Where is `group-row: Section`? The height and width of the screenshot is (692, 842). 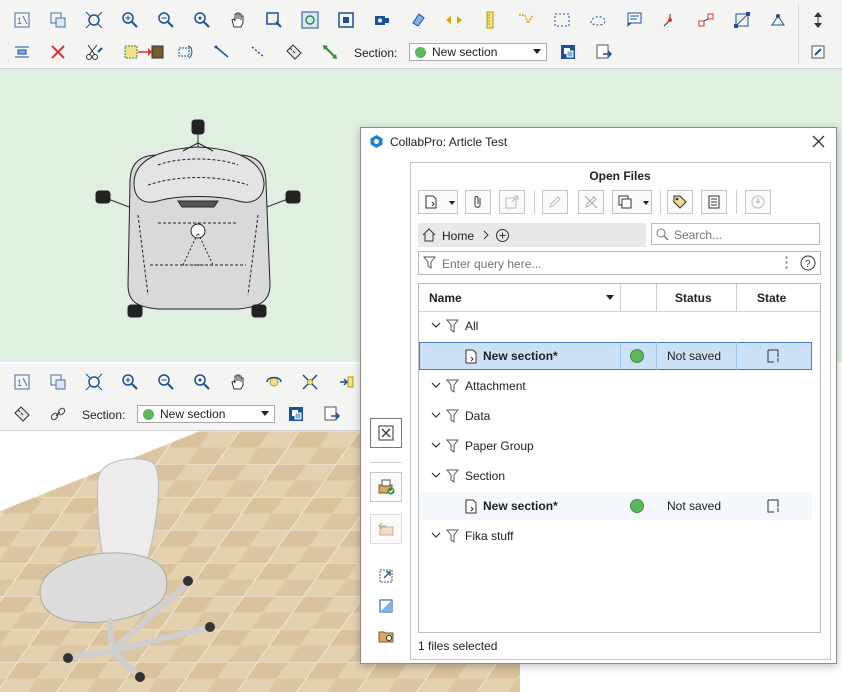 group-row: Section is located at coordinates (615, 476).